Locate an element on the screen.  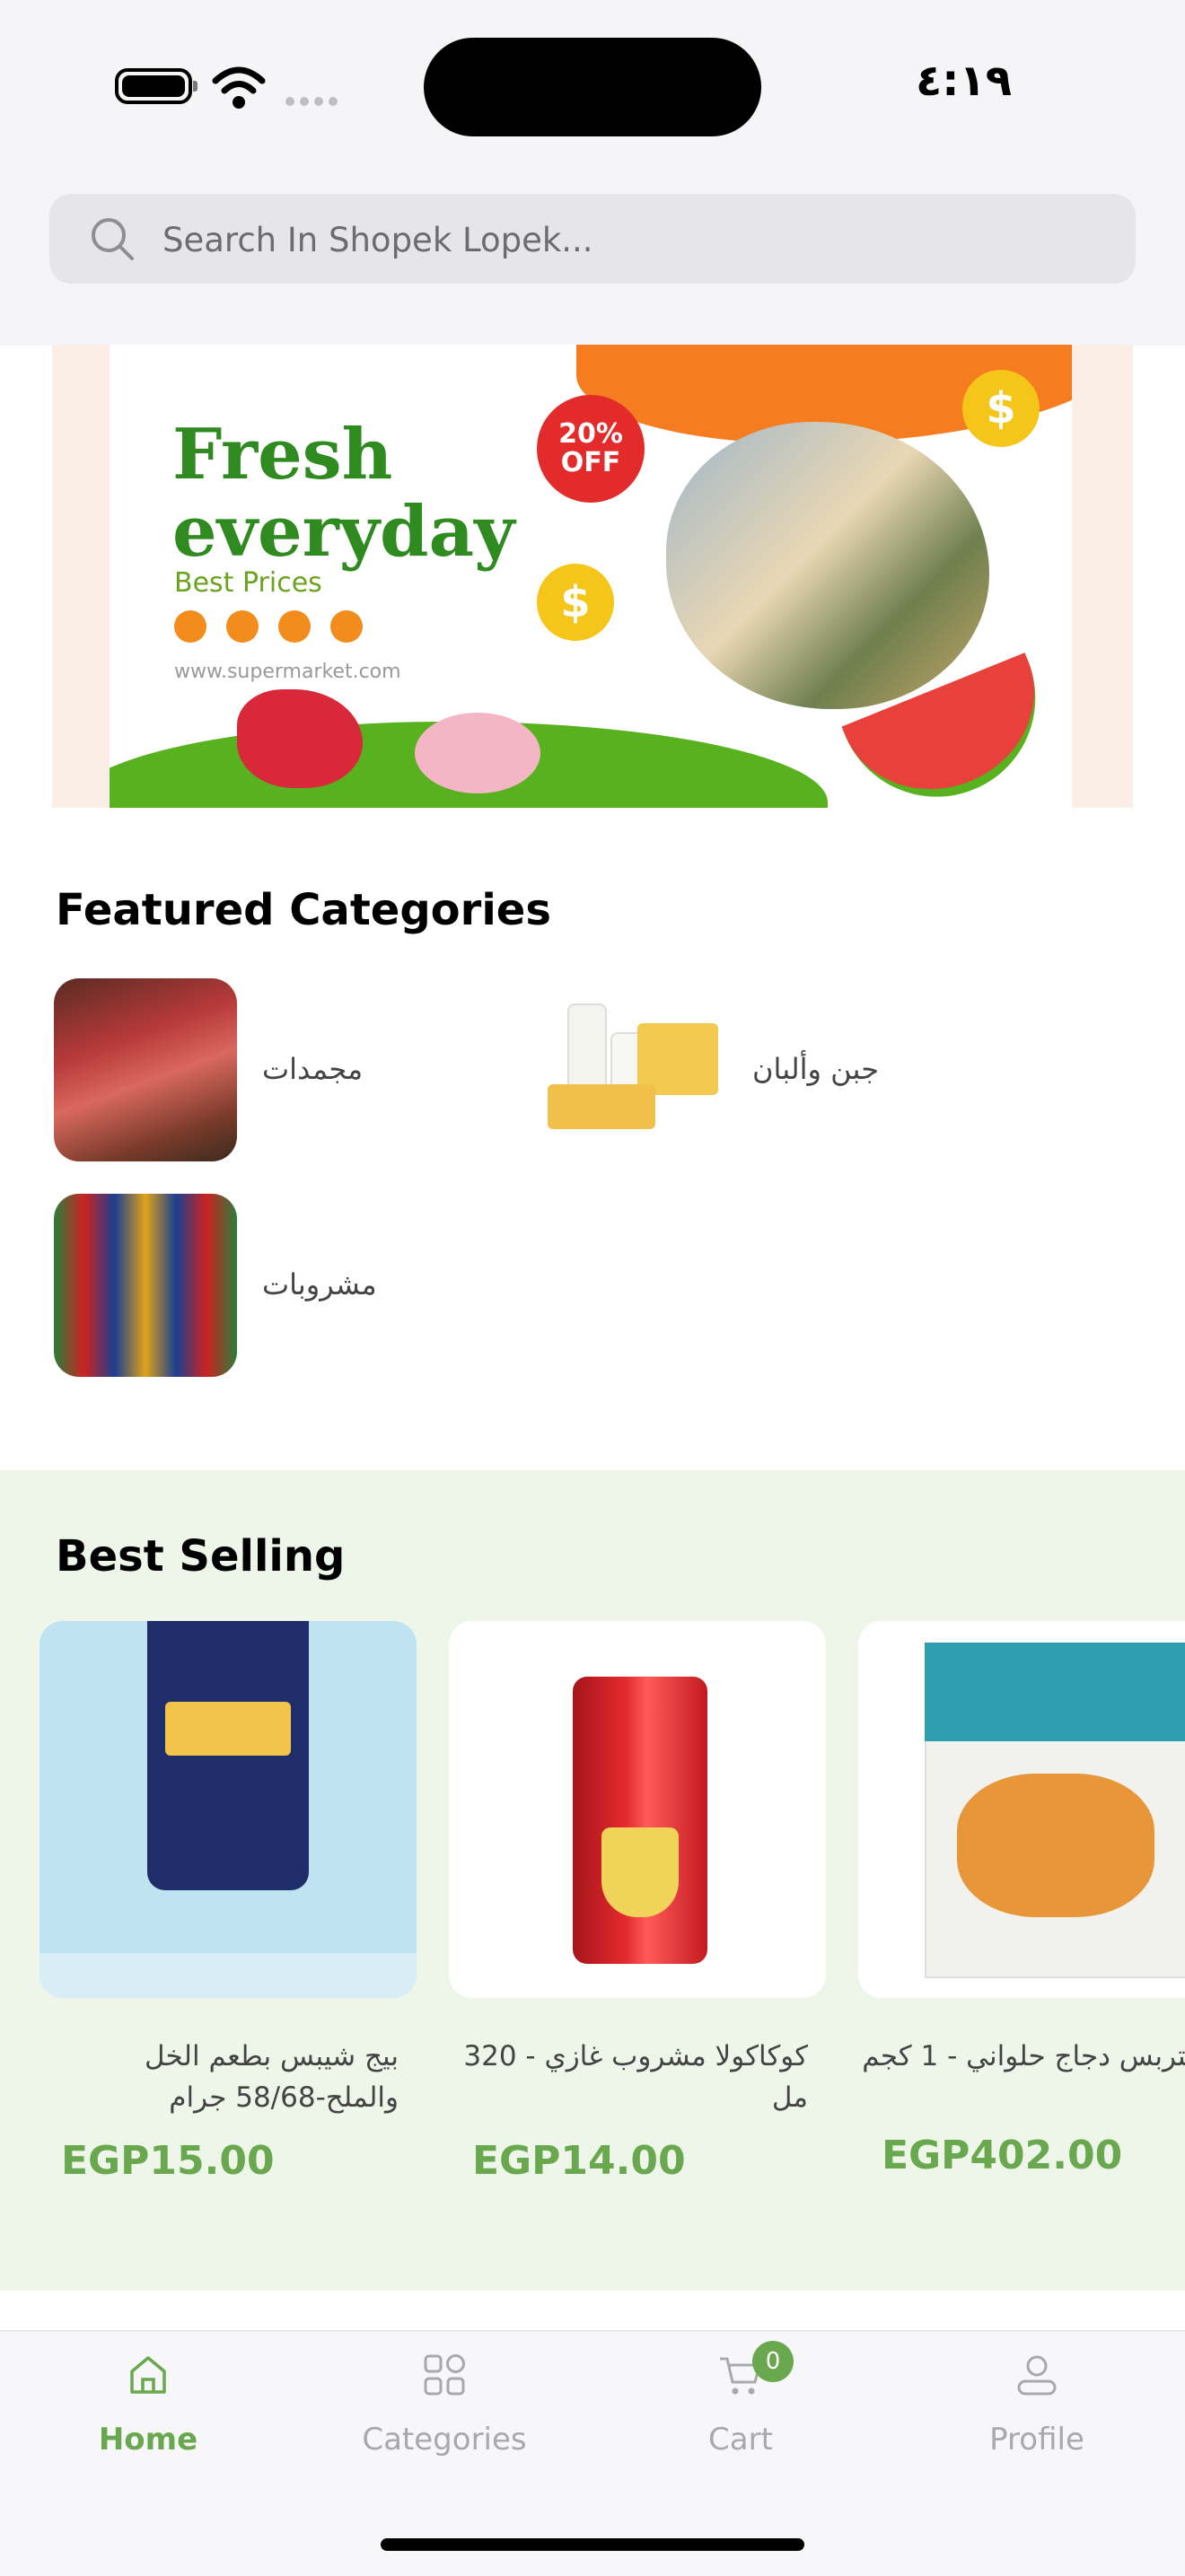
banner-url: www.supermarket.com is located at coordinates (287, 672).